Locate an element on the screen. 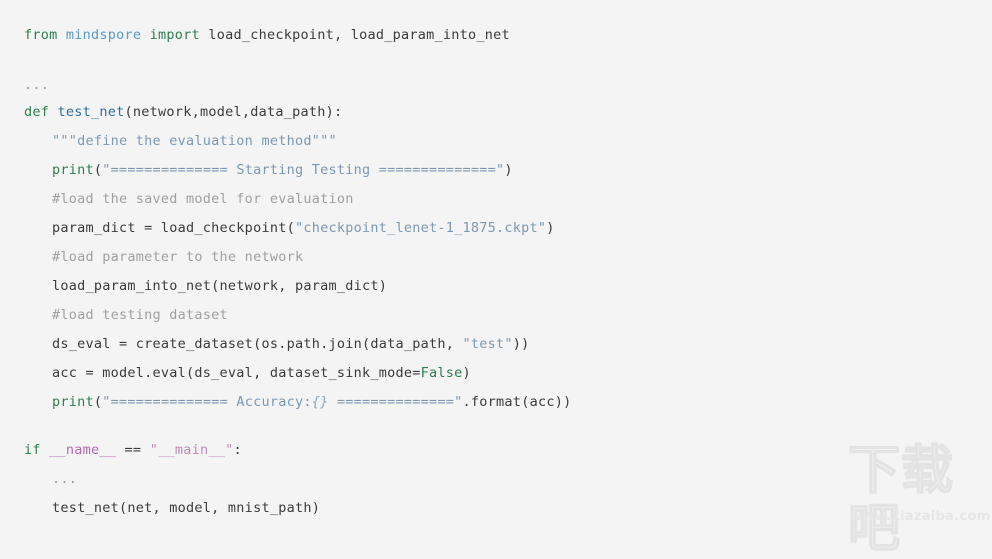 This screenshot has height=559, width=992. code-token: "test" is located at coordinates (487, 344).